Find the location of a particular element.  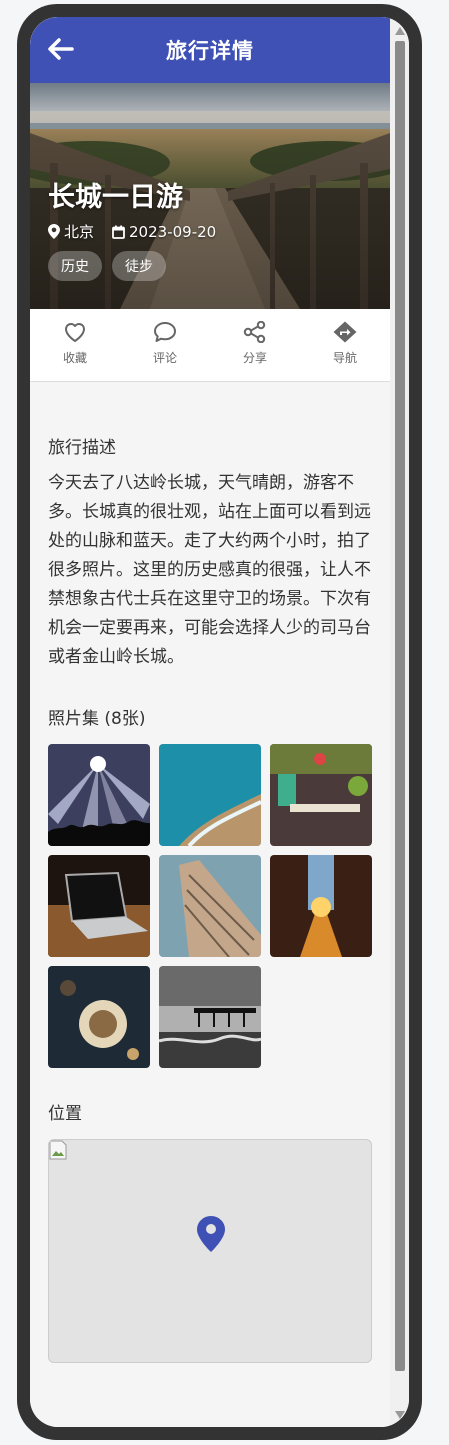

comment-label: 评论 is located at coordinates (164, 358).